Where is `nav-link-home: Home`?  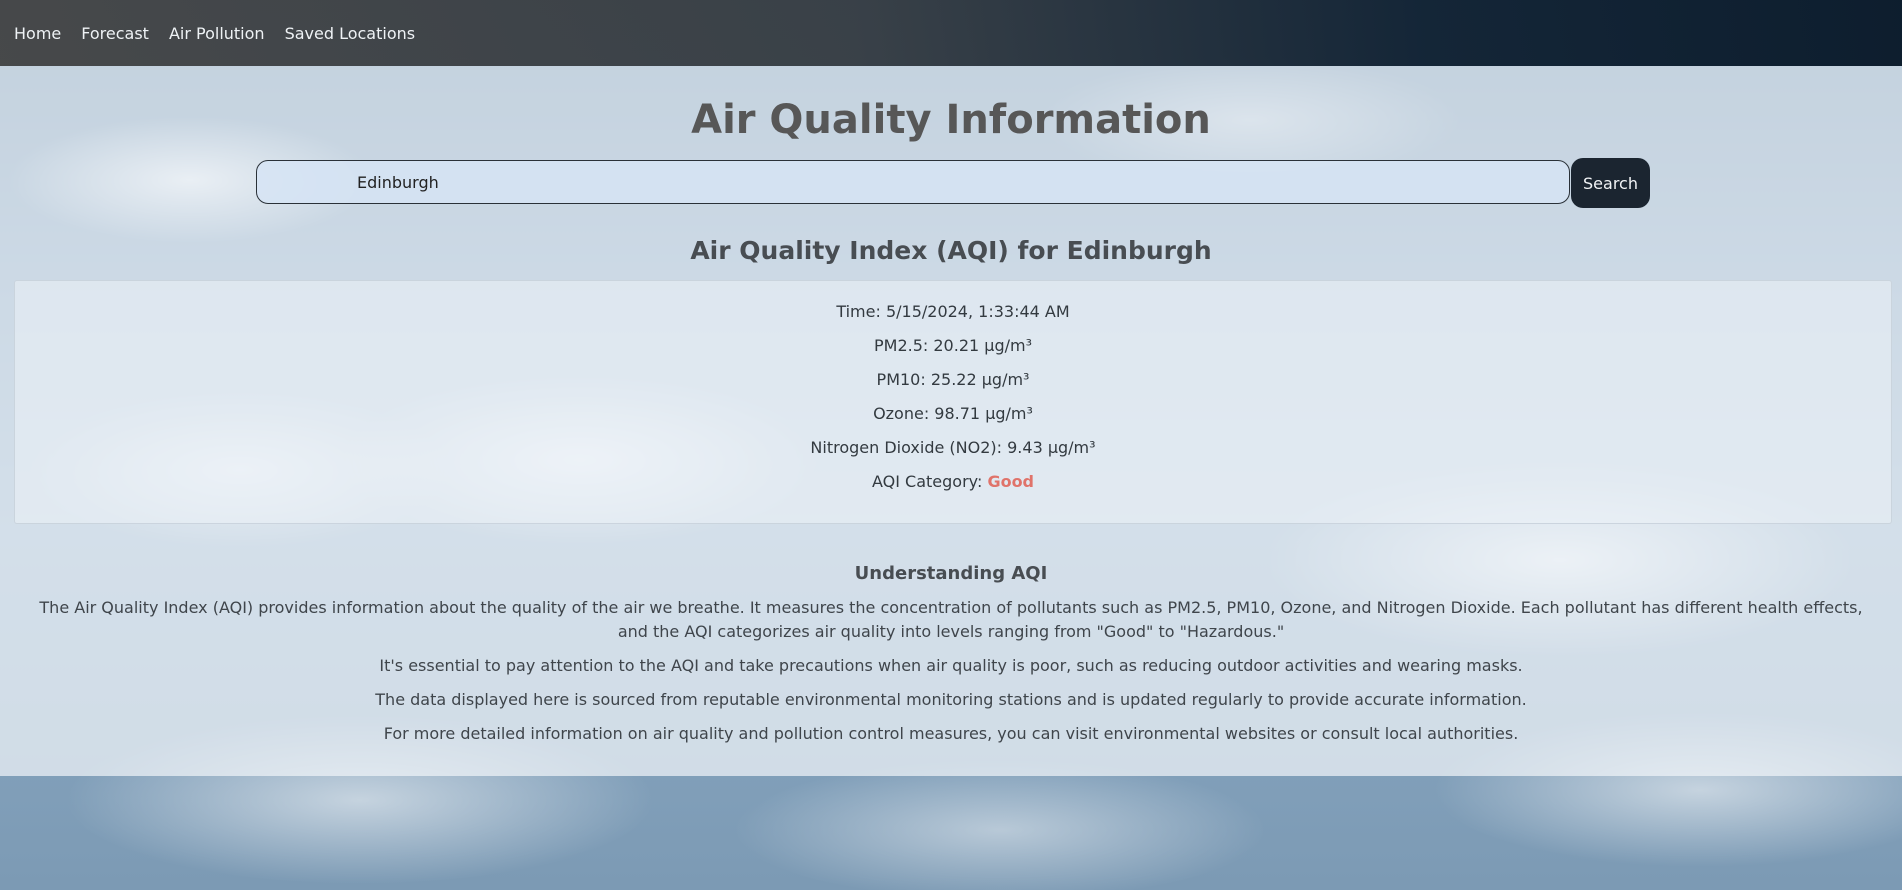 nav-link-home: Home is located at coordinates (37, 33).